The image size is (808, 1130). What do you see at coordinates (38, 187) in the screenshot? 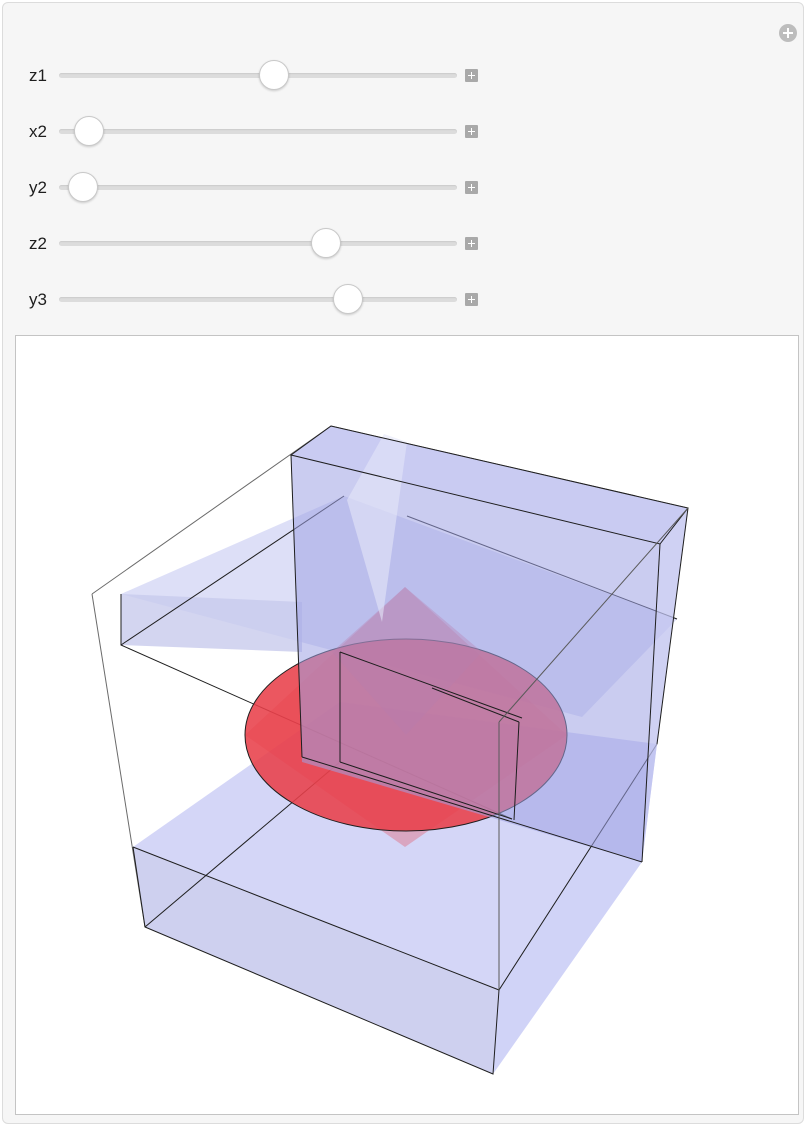
I see `control-label: y2` at bounding box center [38, 187].